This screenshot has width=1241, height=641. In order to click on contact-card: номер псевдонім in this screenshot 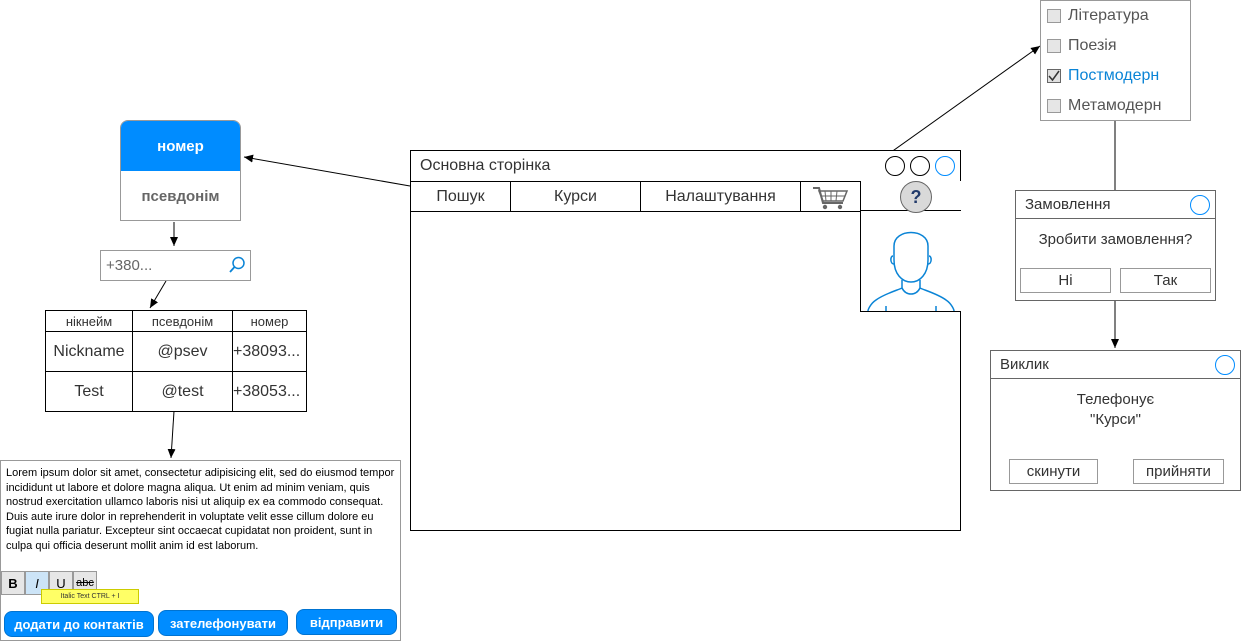, I will do `click(180, 170)`.